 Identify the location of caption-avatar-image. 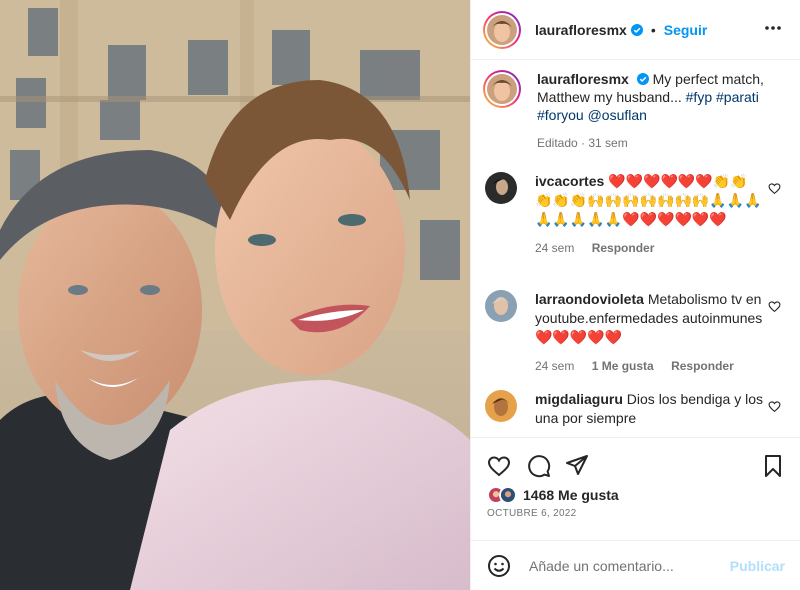
(502, 89).